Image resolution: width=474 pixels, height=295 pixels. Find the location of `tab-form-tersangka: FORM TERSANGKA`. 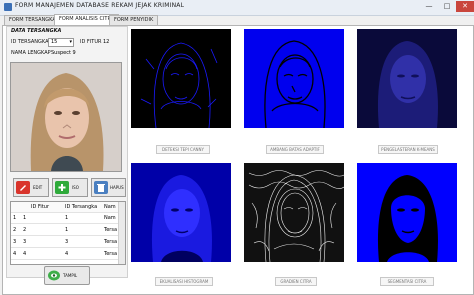

tab-form-tersangka: FORM TERSANGKA is located at coordinates (32, 20).